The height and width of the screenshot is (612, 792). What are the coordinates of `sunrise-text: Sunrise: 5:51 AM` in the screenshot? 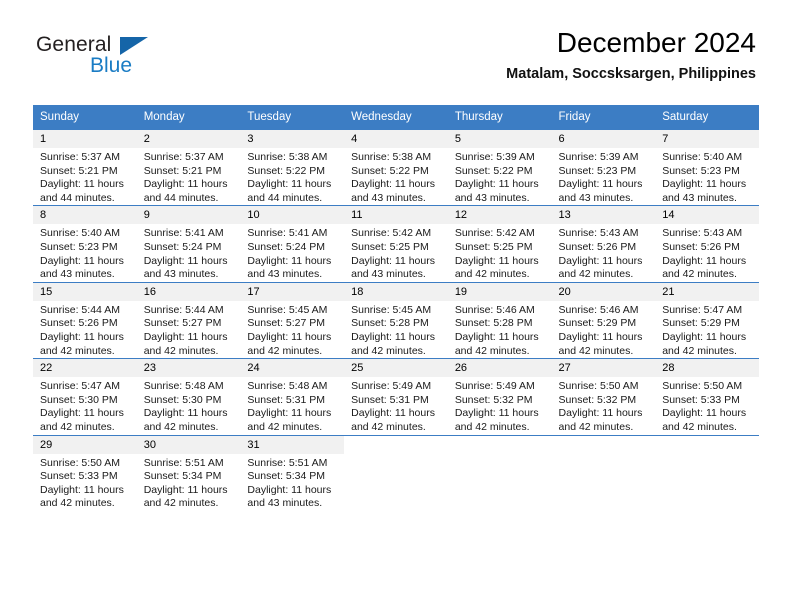 It's located at (183, 462).